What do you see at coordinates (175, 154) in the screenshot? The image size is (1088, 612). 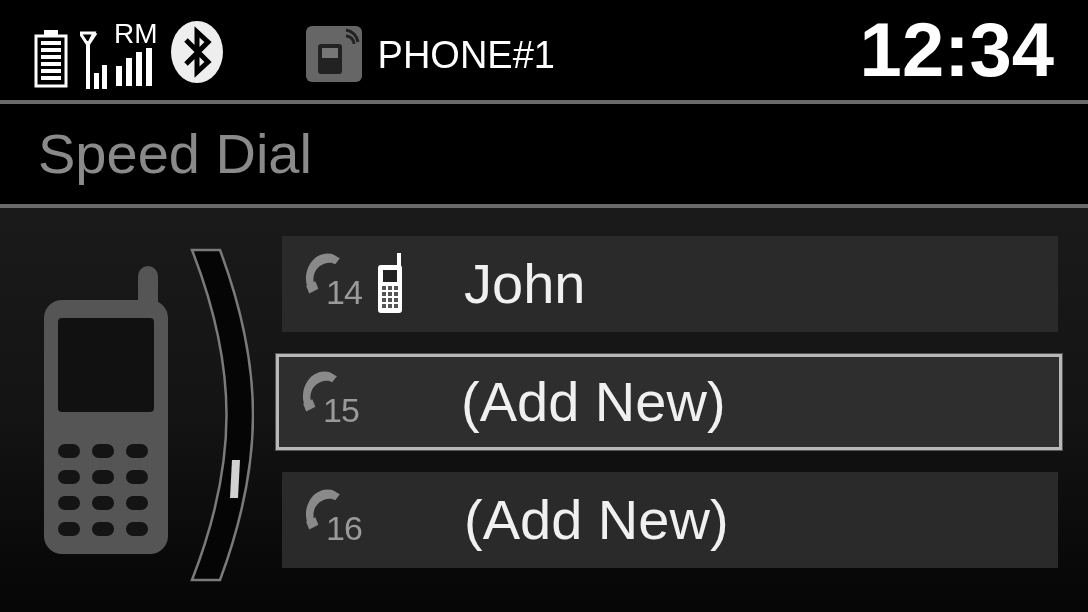 I see `screen-title: Speed Dial` at bounding box center [175, 154].